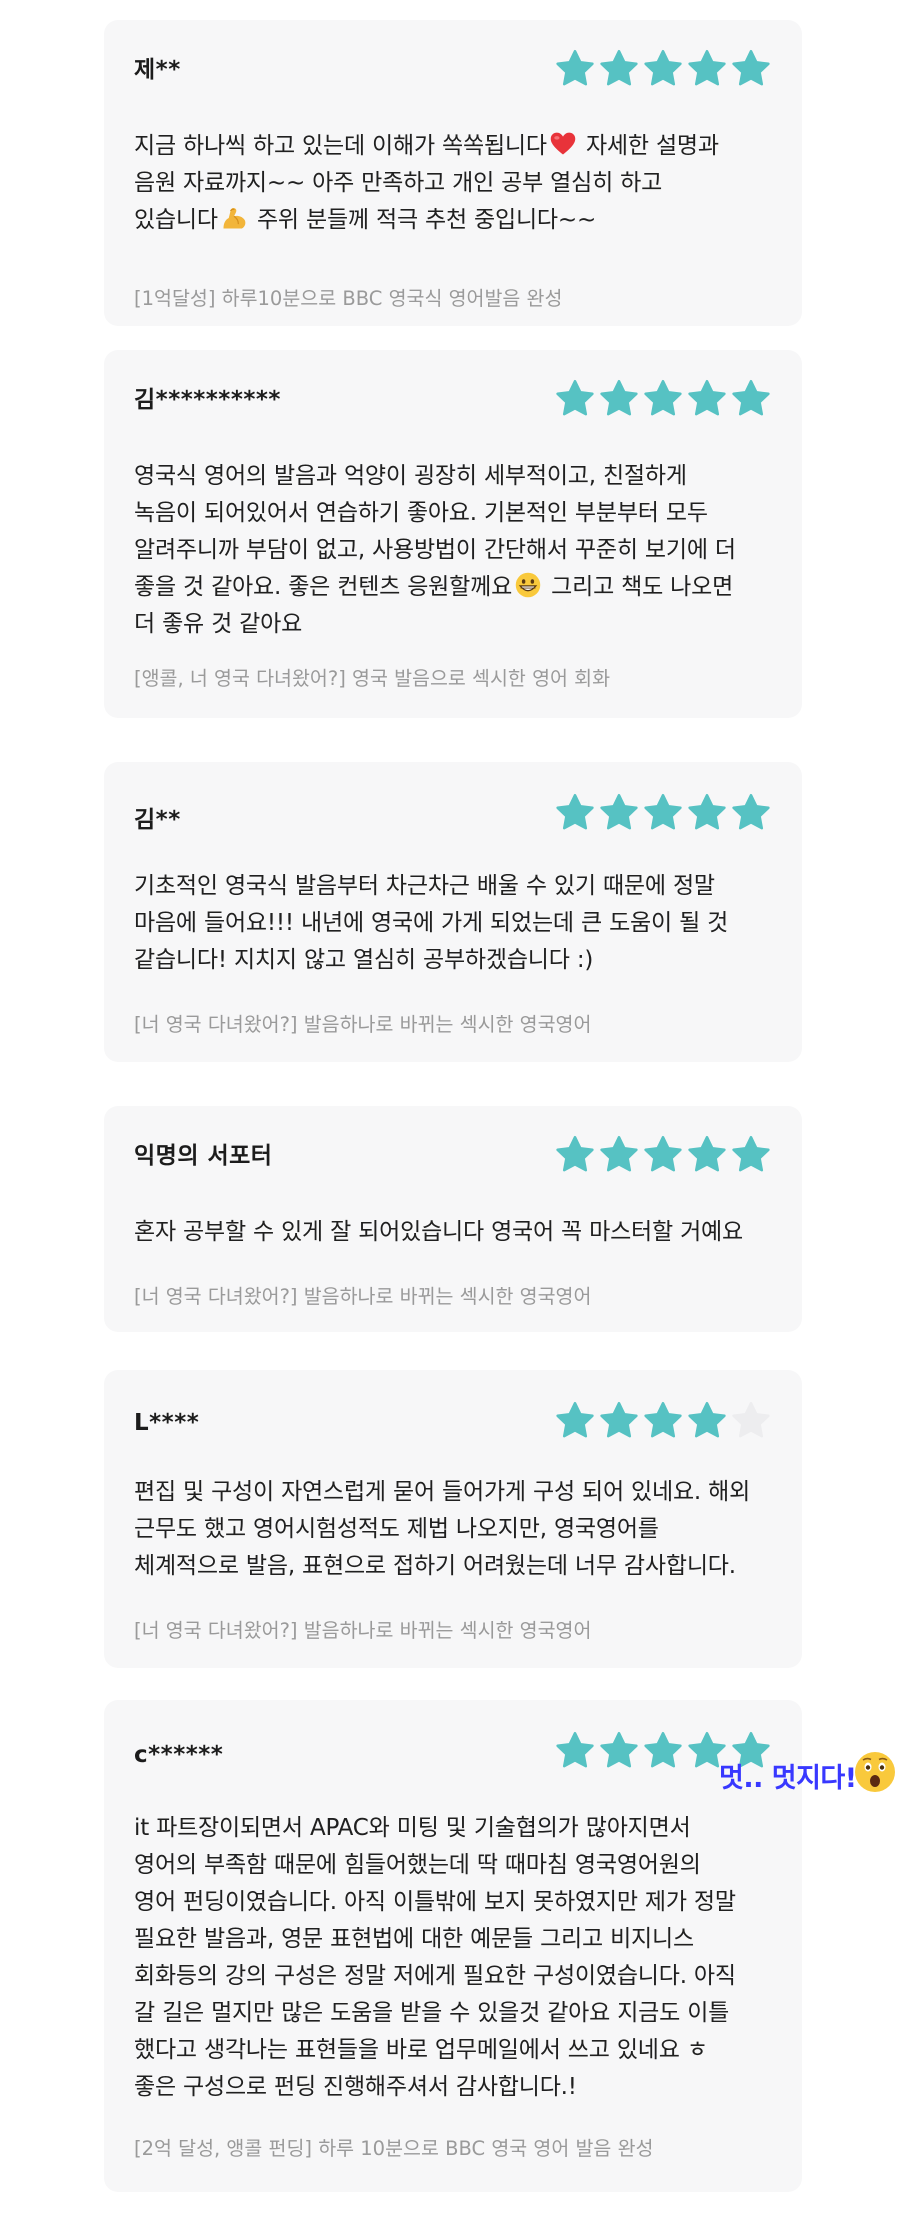  What do you see at coordinates (435, 550) in the screenshot?
I see `review-text-line: 알려주니까 부담이 없고, 사용방법이 간단해서 꾸준히 보기에 더` at bounding box center [435, 550].